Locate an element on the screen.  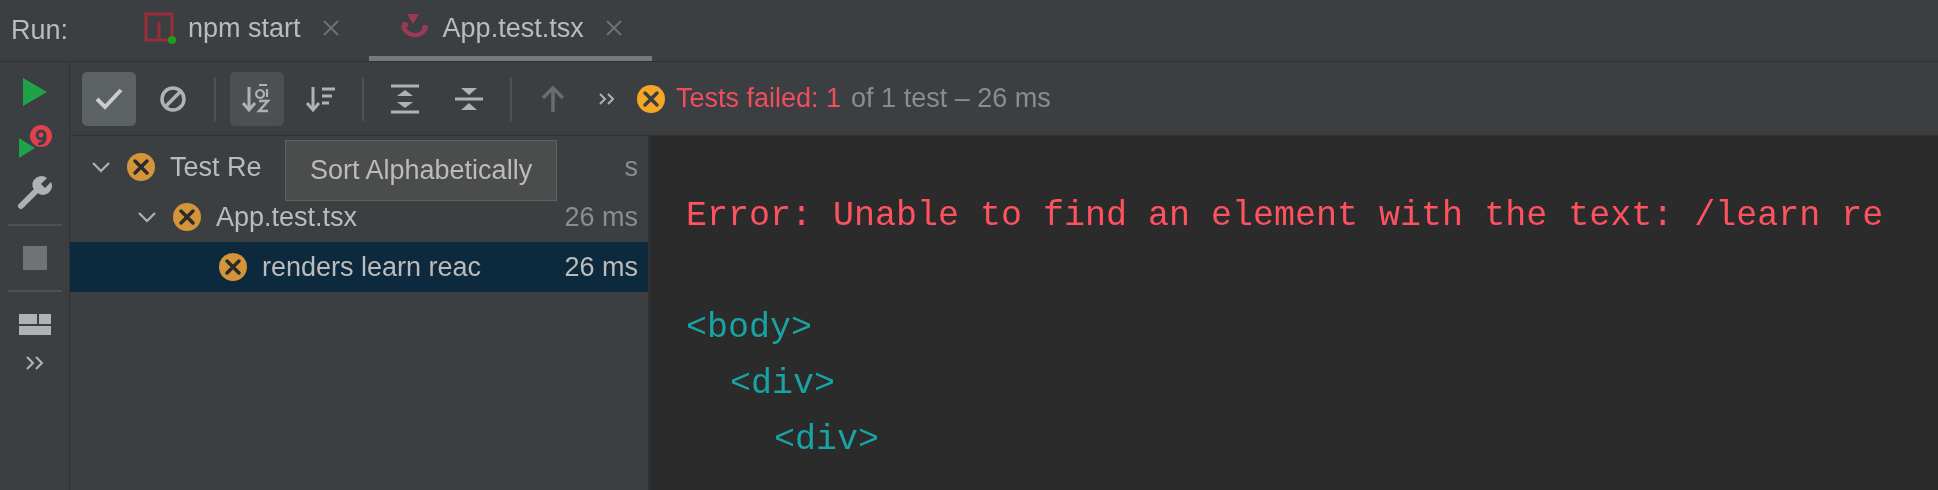
error-message: Error: Unable to find an element with the text: /learn re is located at coordinates (1285, 216).